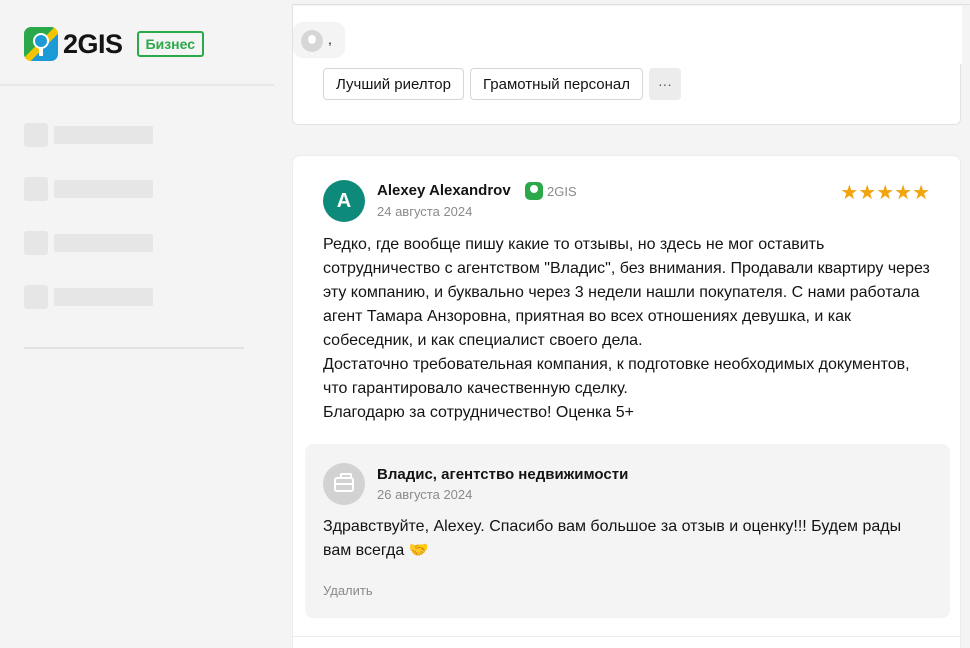 Image resolution: width=970 pixels, height=648 pixels. Describe the element at coordinates (41, 44) in the screenshot. I see `2gis-logo-icon` at that location.